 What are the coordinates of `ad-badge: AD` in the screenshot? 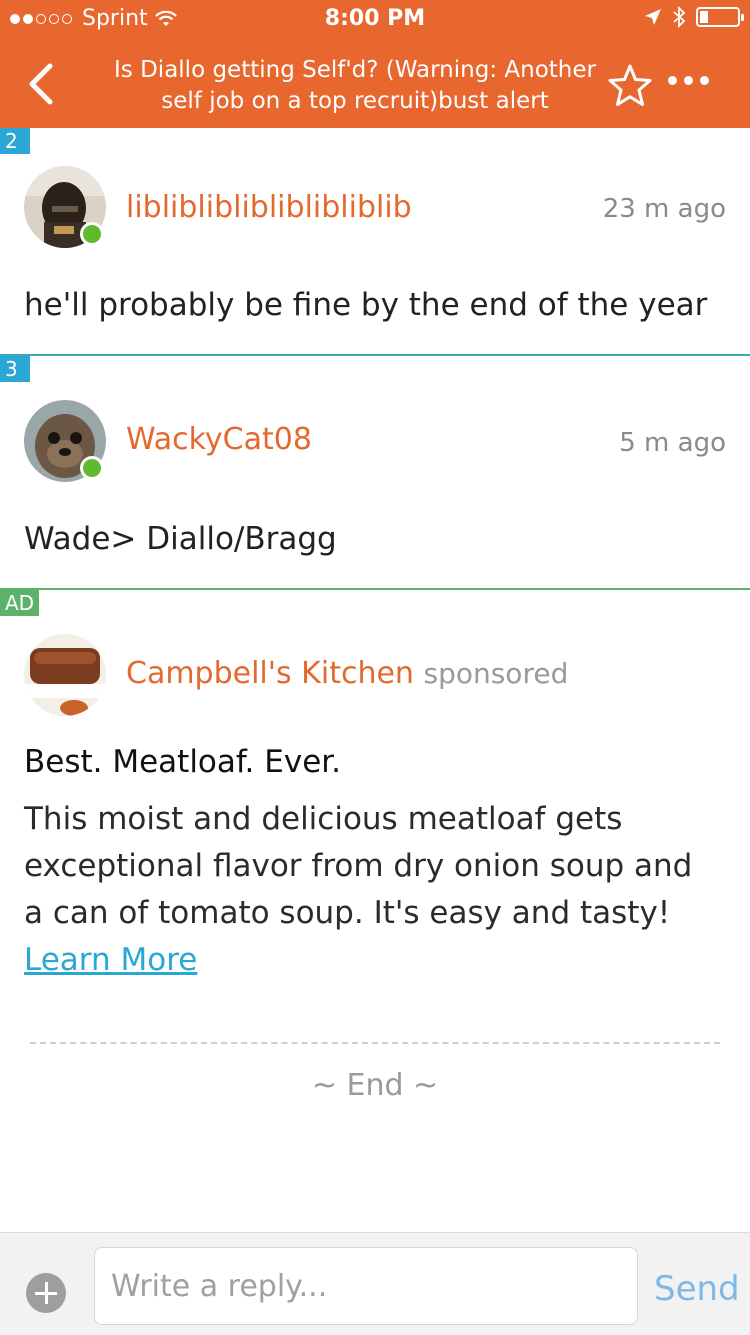 It's located at (20, 603).